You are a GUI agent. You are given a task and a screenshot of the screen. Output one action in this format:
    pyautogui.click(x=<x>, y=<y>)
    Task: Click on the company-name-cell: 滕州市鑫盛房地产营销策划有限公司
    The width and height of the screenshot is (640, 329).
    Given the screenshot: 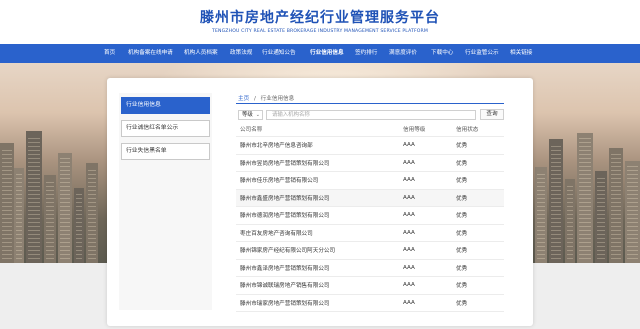 What is the action you would take?
    pyautogui.click(x=285, y=198)
    